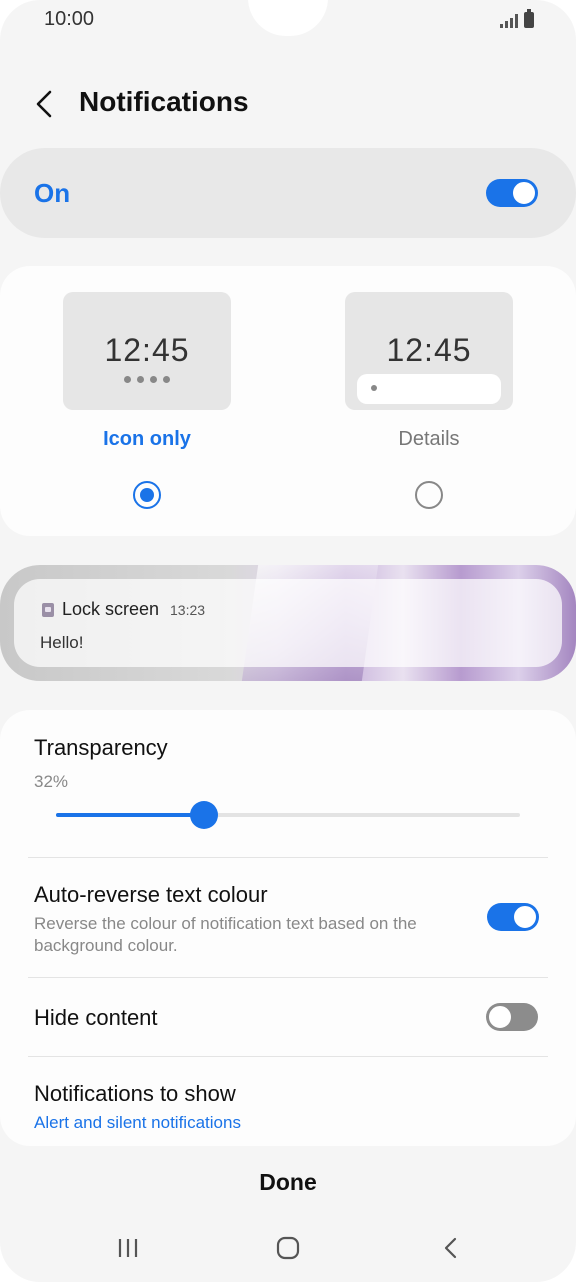 Image resolution: width=576 pixels, height=1282 pixels. I want to click on details-preview: 12:45, so click(429, 351).